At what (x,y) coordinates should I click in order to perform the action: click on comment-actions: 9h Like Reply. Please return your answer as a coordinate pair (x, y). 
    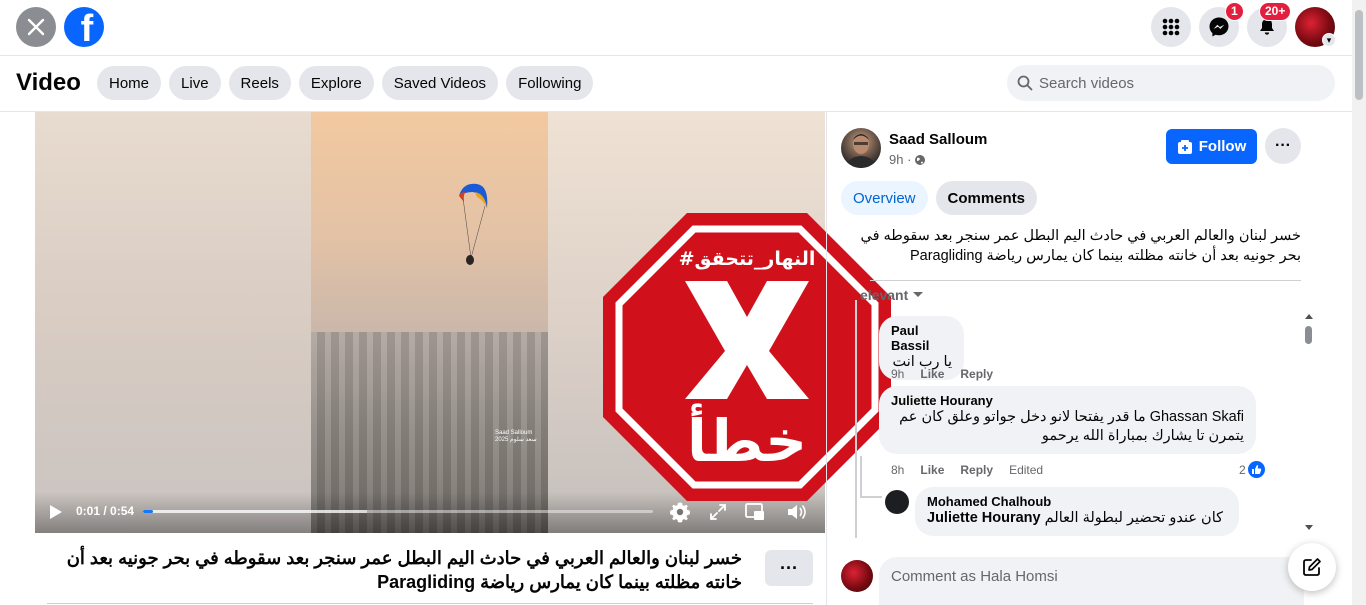
    Looking at the image, I should click on (942, 374).